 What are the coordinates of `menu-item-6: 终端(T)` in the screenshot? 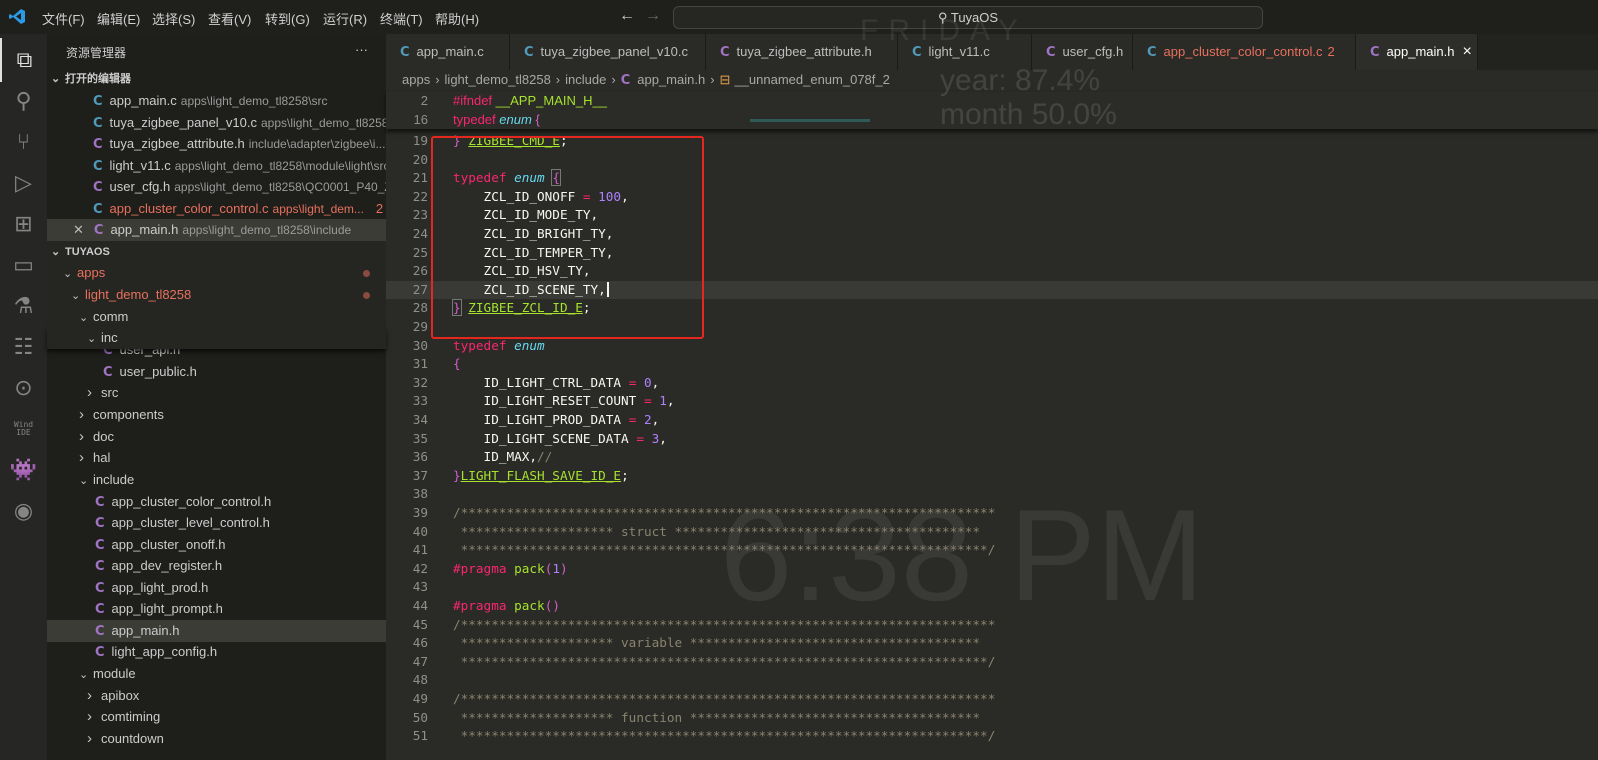 It's located at (401, 18).